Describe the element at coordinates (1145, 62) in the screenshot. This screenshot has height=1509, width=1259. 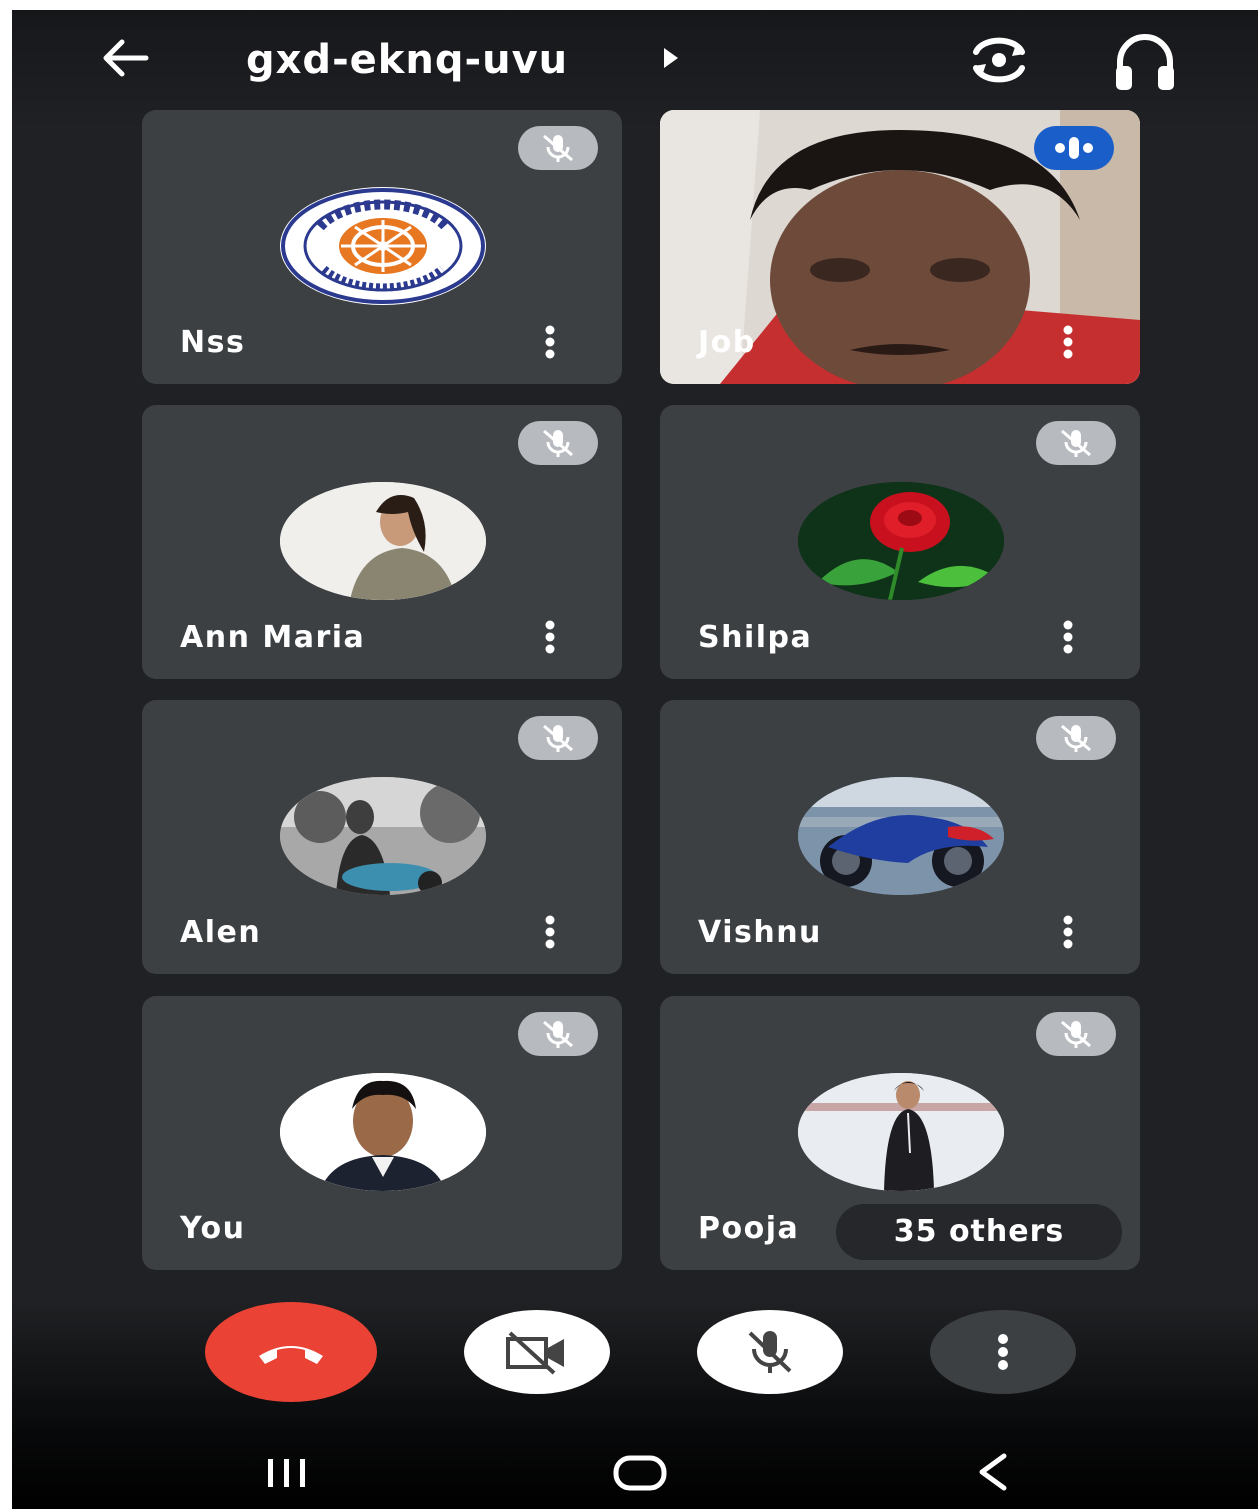
I see `headphones-icon` at that location.